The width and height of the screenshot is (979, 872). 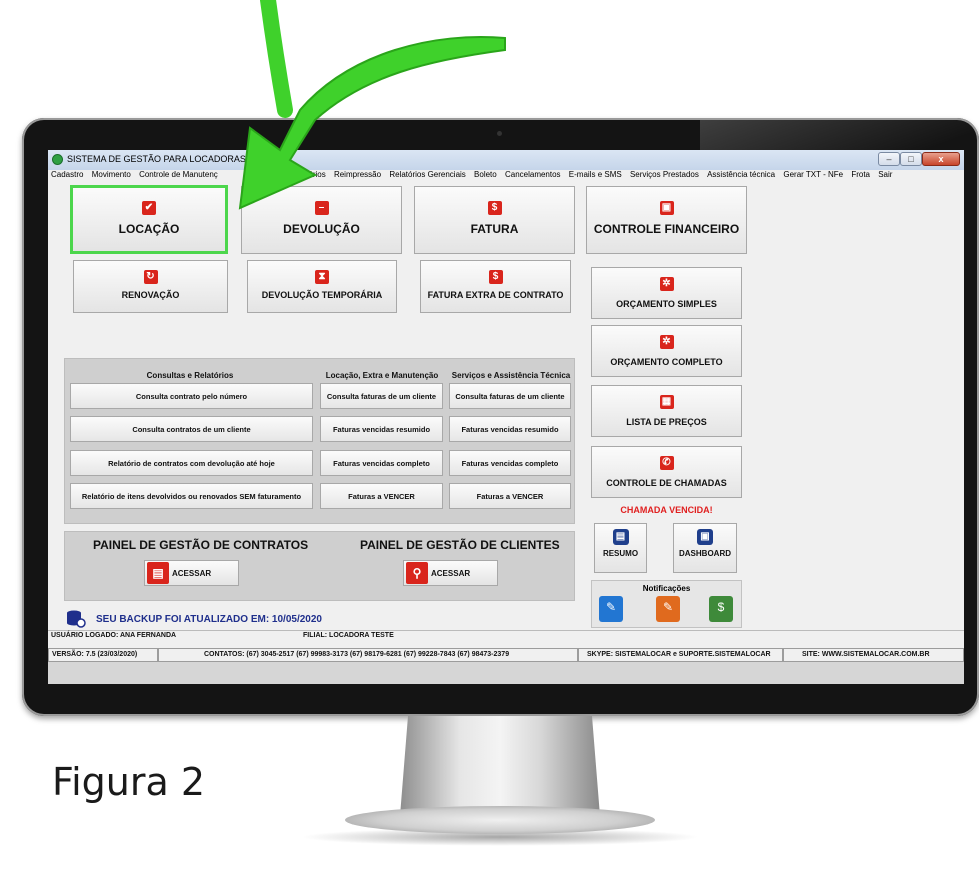 I want to click on gestao-clientes-acessar-button: ⚲ ACESSAR, so click(x=450, y=573).